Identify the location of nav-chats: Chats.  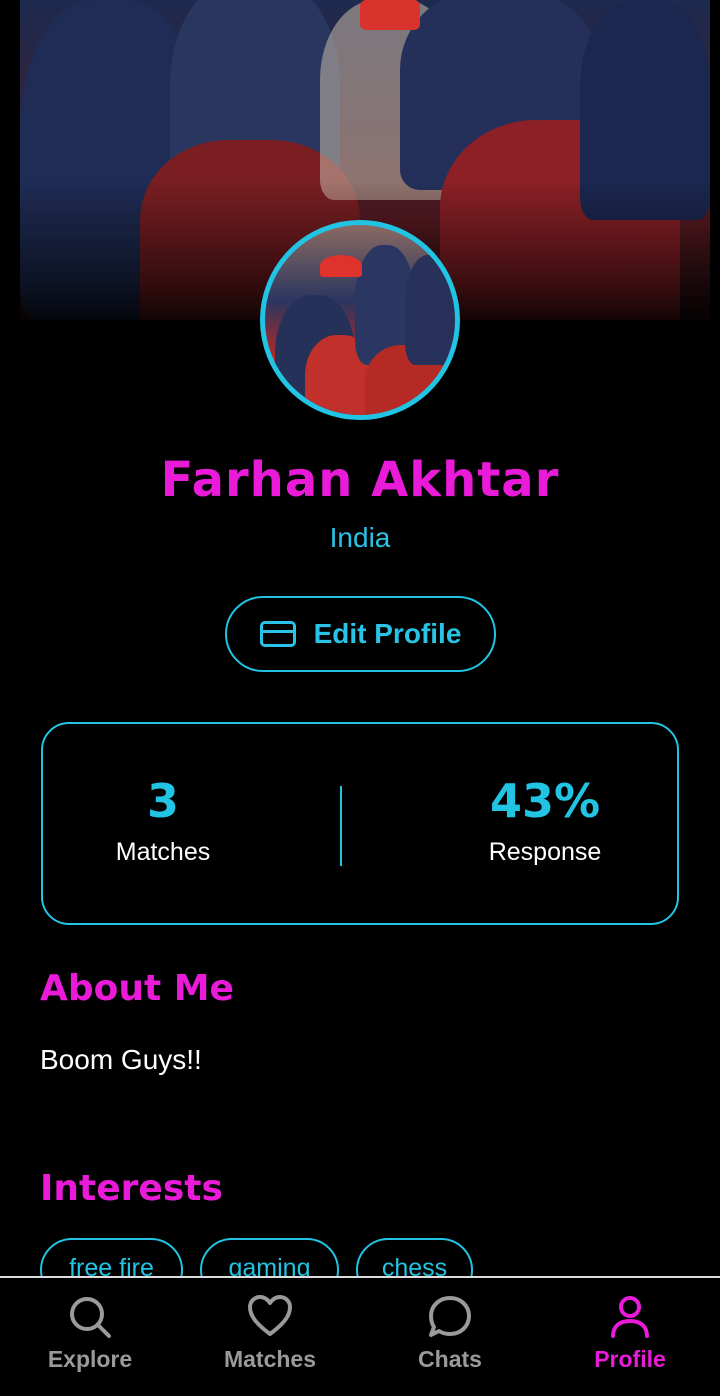
(450, 1333).